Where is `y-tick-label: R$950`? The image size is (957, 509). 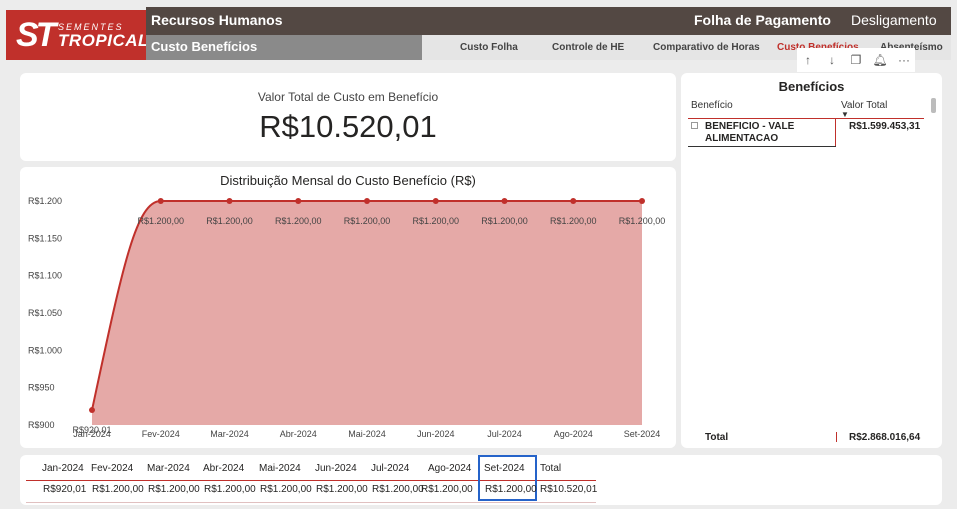
y-tick-label: R$950 is located at coordinates (41, 388).